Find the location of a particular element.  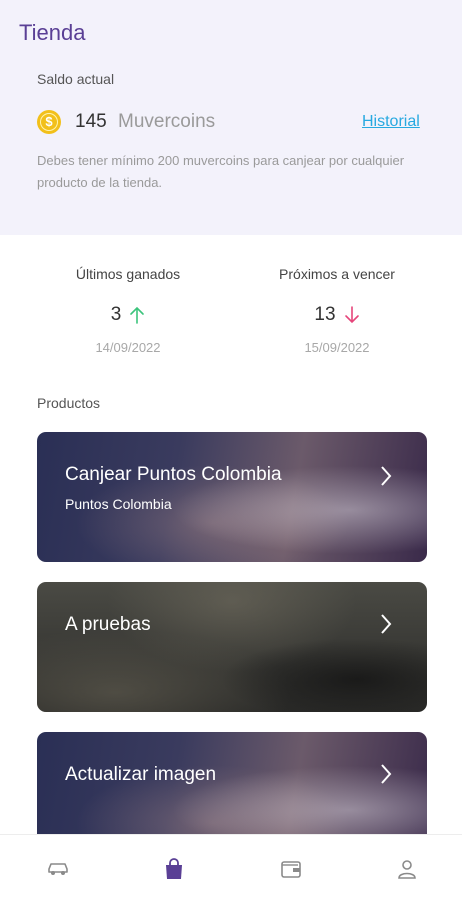

earned-value: 3 is located at coordinates (116, 314).